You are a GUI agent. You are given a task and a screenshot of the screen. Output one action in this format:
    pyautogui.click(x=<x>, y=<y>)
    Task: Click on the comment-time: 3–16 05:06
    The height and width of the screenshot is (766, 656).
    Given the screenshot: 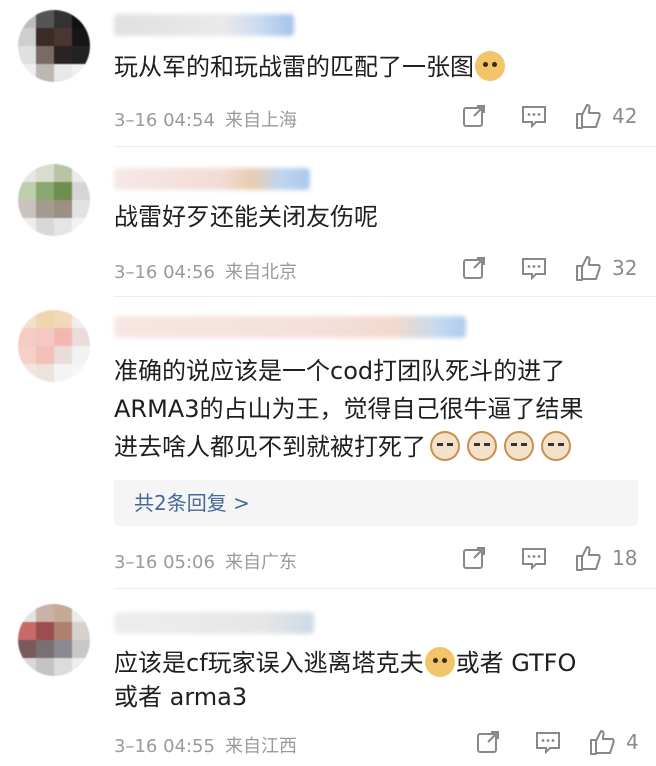 What is the action you would take?
    pyautogui.click(x=164, y=562)
    